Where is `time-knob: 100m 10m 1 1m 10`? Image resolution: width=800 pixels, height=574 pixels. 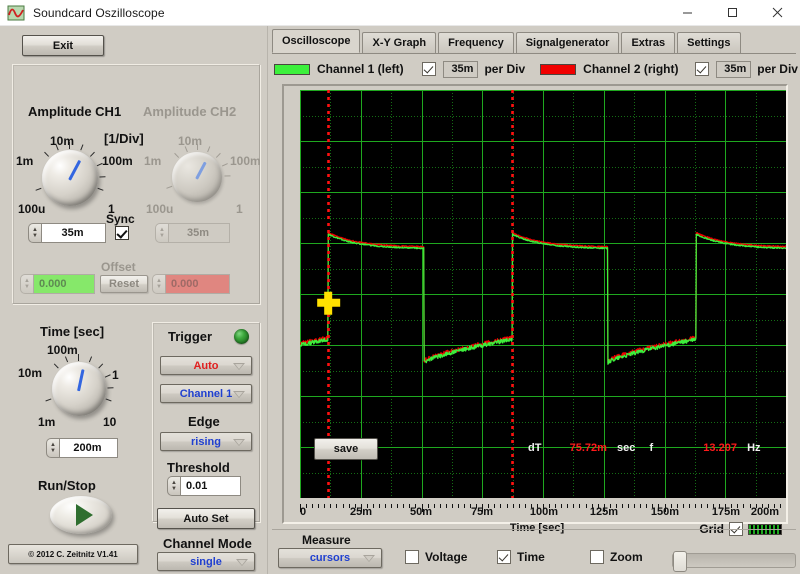 time-knob: 100m 10m 1 1m 10 is located at coordinates (70, 388).